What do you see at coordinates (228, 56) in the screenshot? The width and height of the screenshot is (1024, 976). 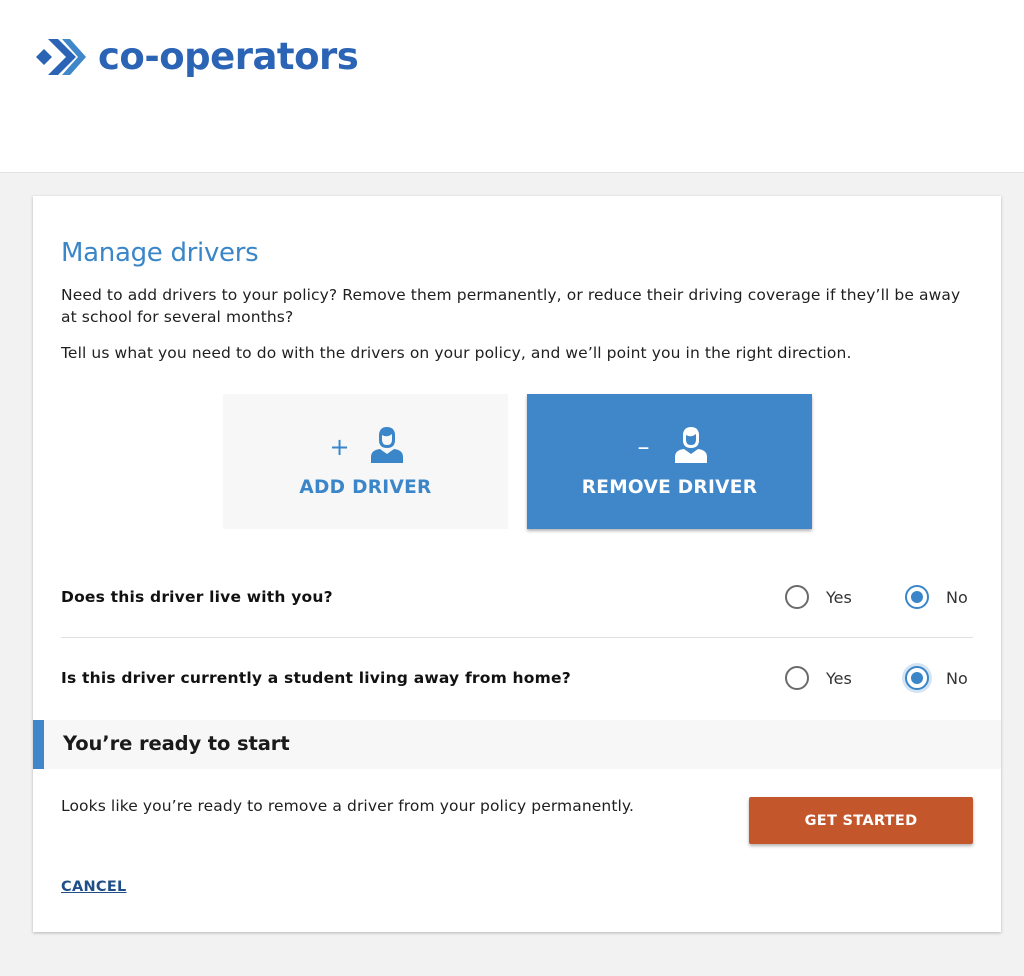 I see `brand-name: co-operators` at bounding box center [228, 56].